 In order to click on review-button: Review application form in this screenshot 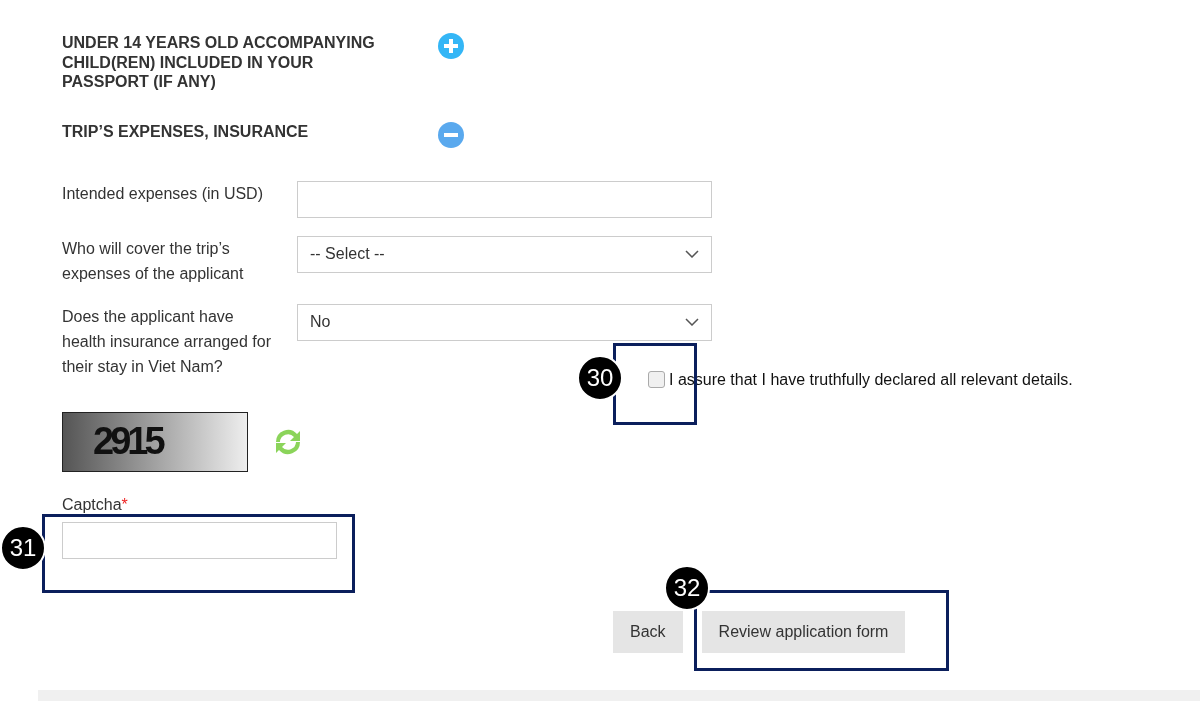, I will do `click(803, 631)`.